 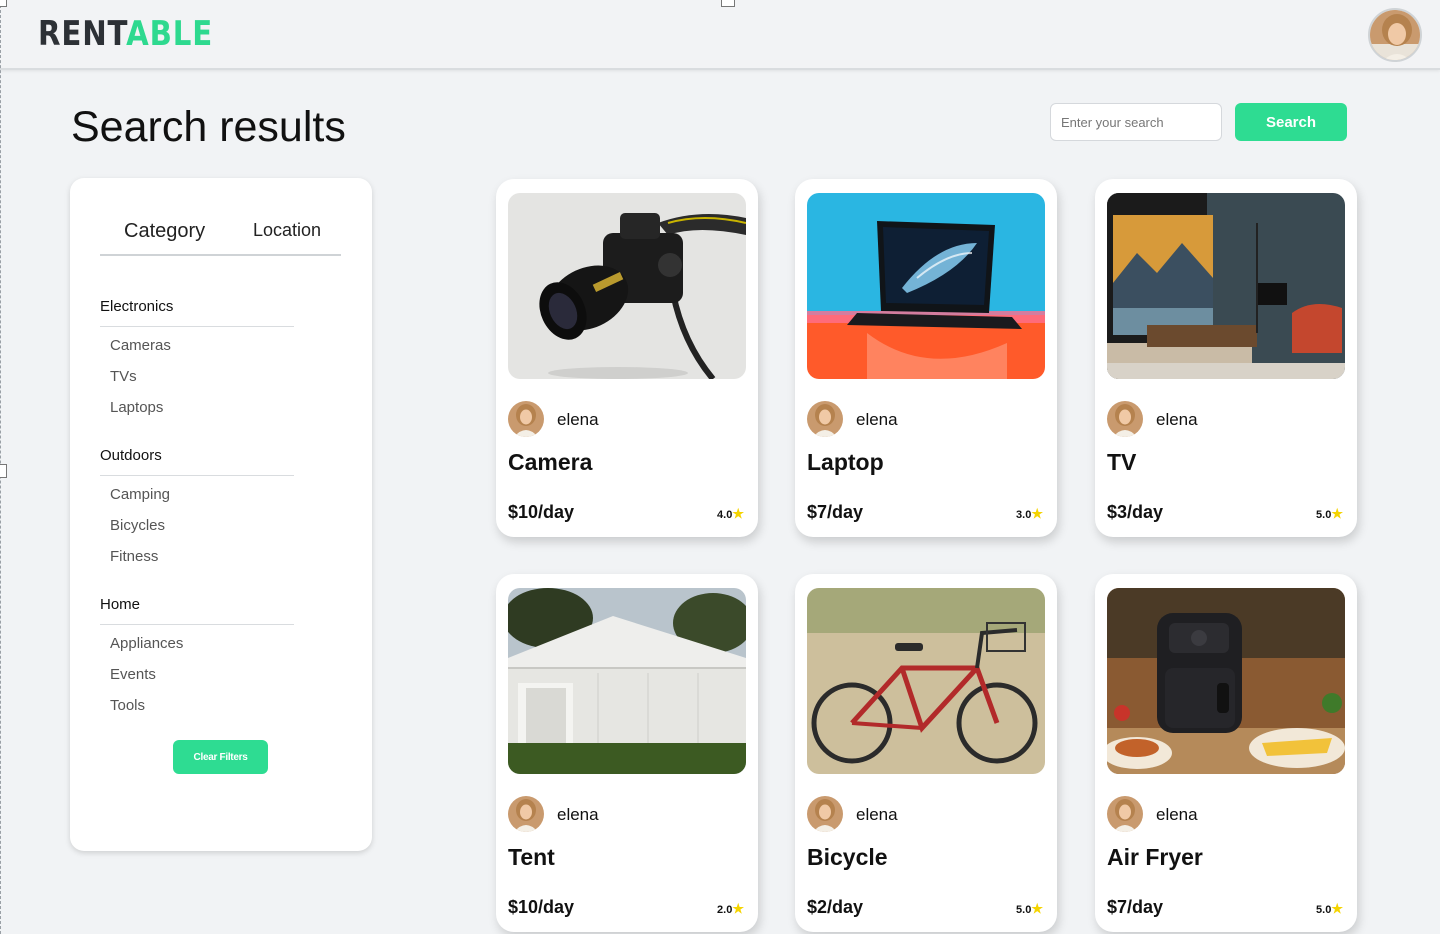 I want to click on bicycle-photo, so click(x=926, y=681).